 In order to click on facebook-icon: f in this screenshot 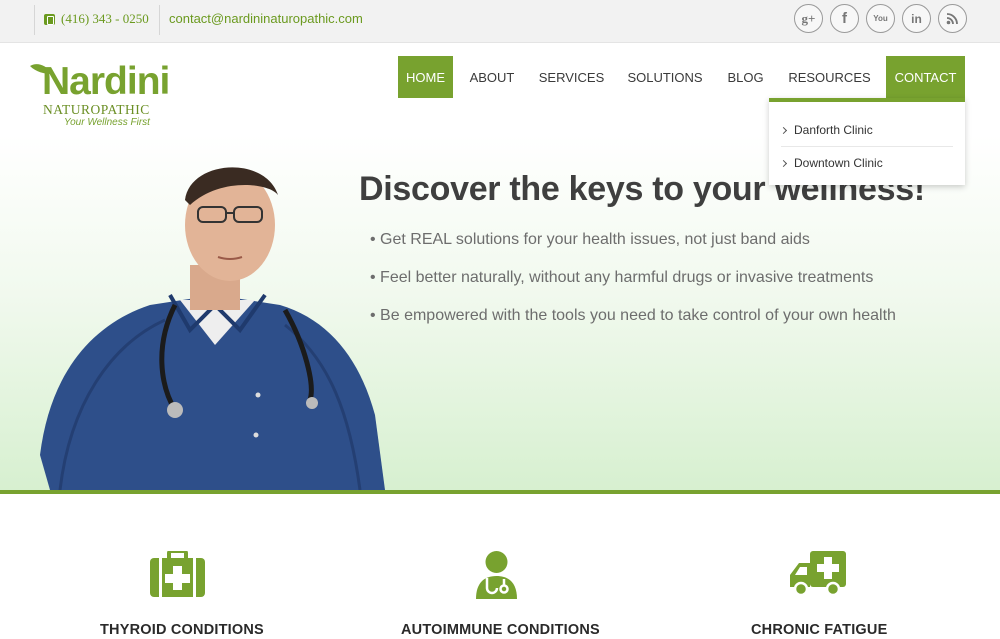, I will do `click(844, 18)`.